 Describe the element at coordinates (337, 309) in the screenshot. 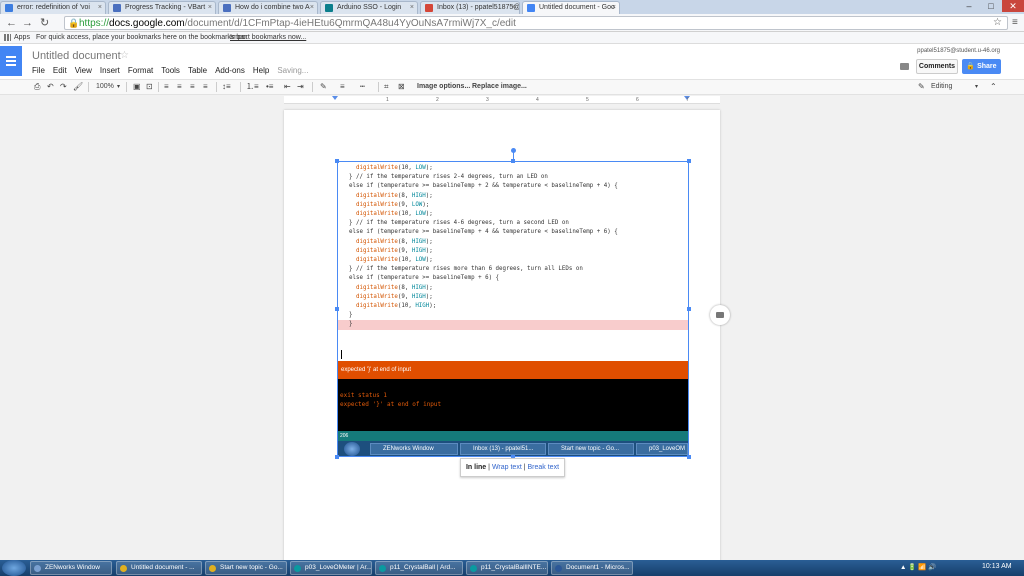

I see `resize-handle-w` at that location.